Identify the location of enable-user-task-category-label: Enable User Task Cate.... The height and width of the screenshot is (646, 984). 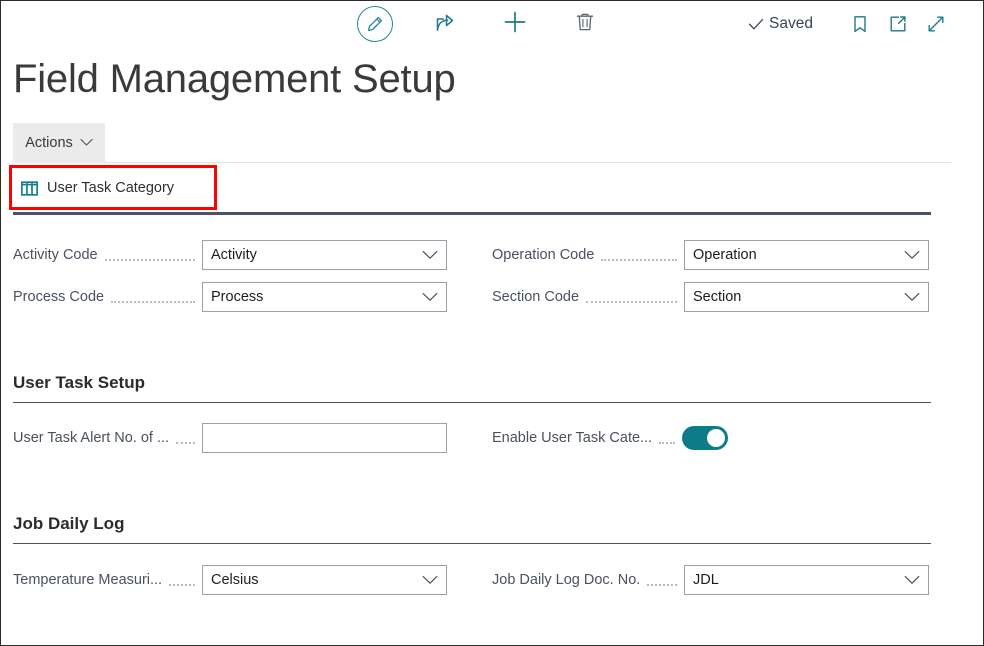
(572, 438).